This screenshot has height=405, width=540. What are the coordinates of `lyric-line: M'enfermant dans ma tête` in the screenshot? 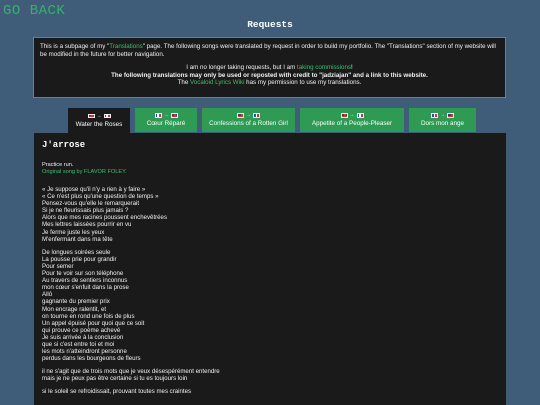 It's located at (77, 239).